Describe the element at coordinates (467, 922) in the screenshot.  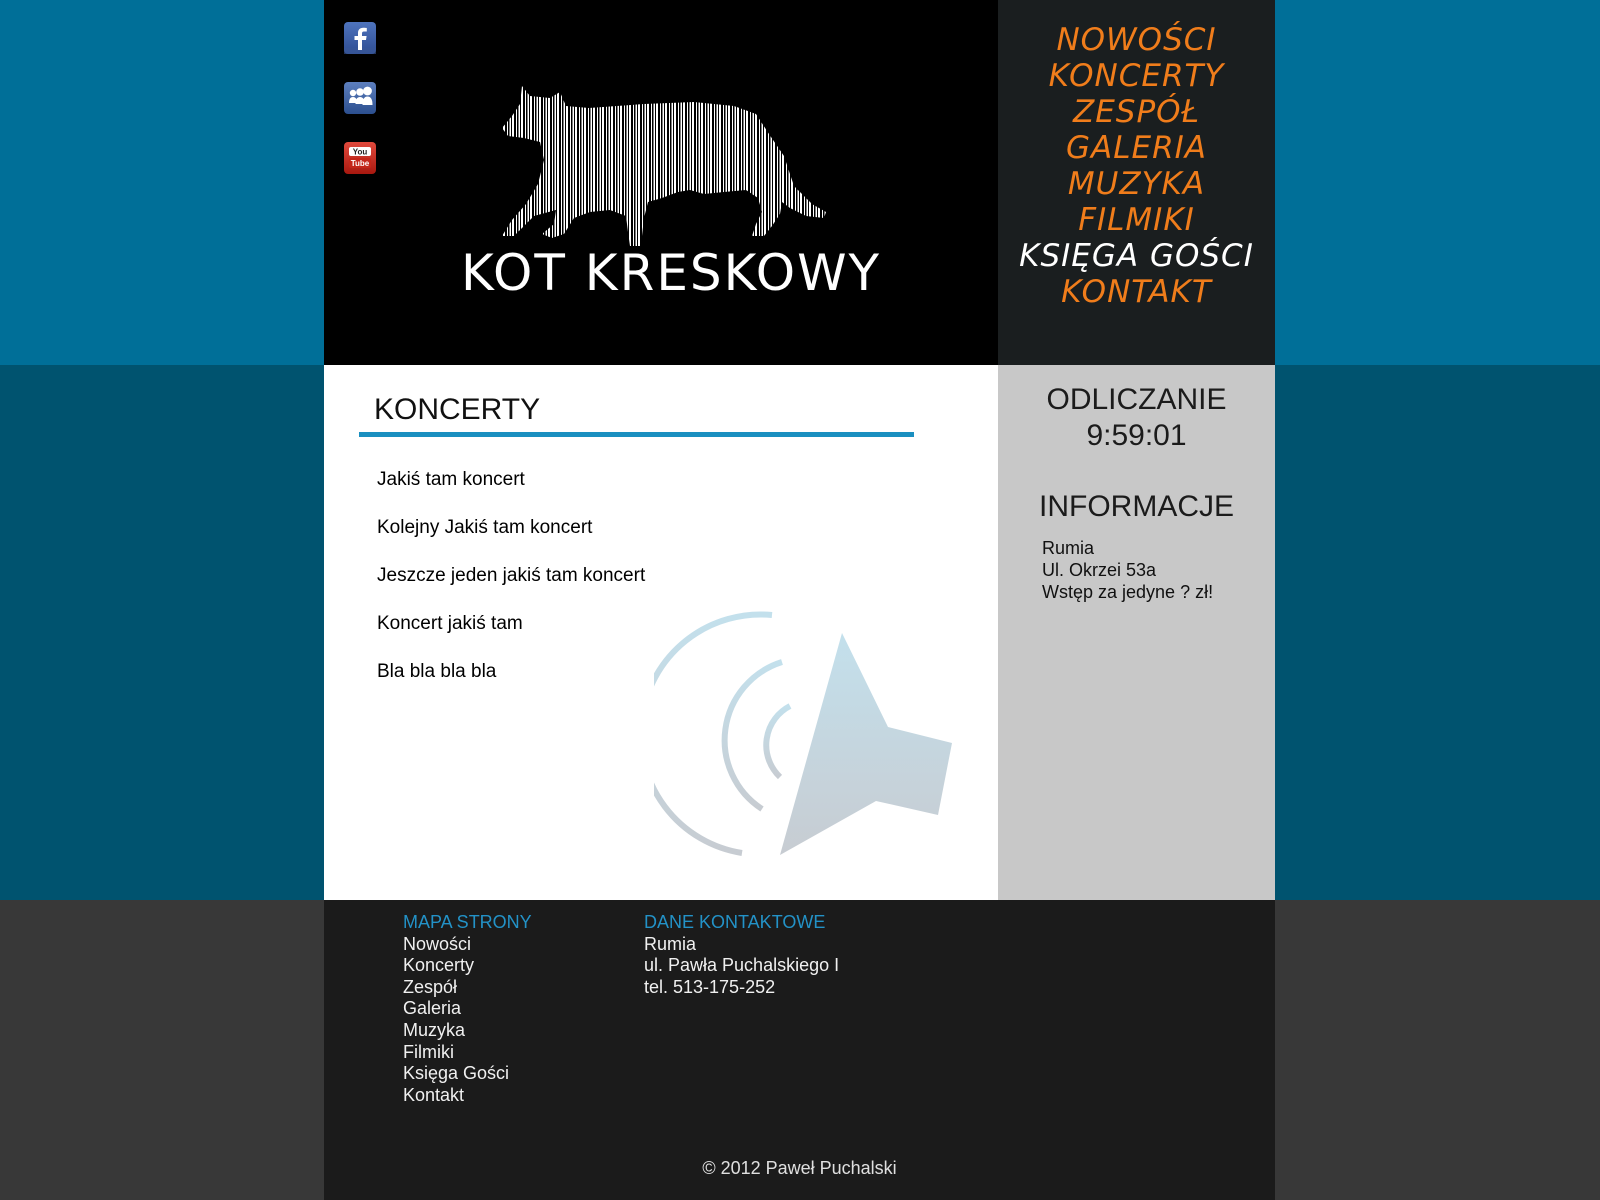
I see `sitemap-heading: MAPA STRONY` at that location.